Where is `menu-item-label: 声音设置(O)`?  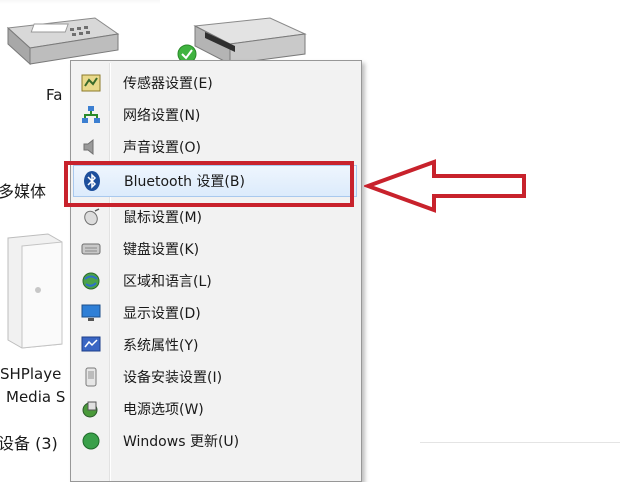 menu-item-label: 声音设置(O) is located at coordinates (162, 148).